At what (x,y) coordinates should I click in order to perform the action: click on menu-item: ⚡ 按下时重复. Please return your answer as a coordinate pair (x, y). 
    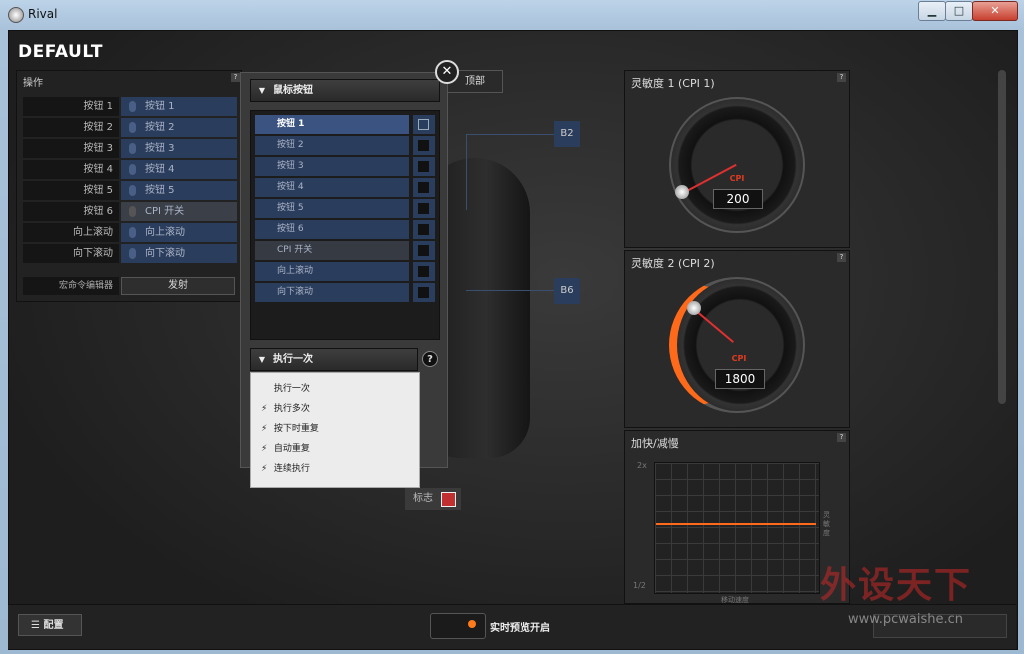
    Looking at the image, I should click on (290, 429).